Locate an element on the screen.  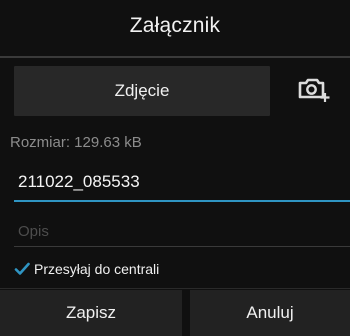
title-divider is located at coordinates (175, 57).